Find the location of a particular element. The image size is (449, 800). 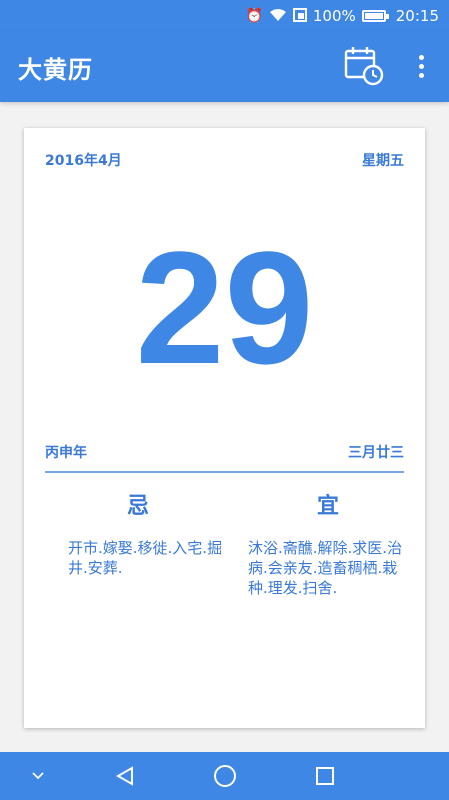

hide-nav-button is located at coordinates (38, 776).